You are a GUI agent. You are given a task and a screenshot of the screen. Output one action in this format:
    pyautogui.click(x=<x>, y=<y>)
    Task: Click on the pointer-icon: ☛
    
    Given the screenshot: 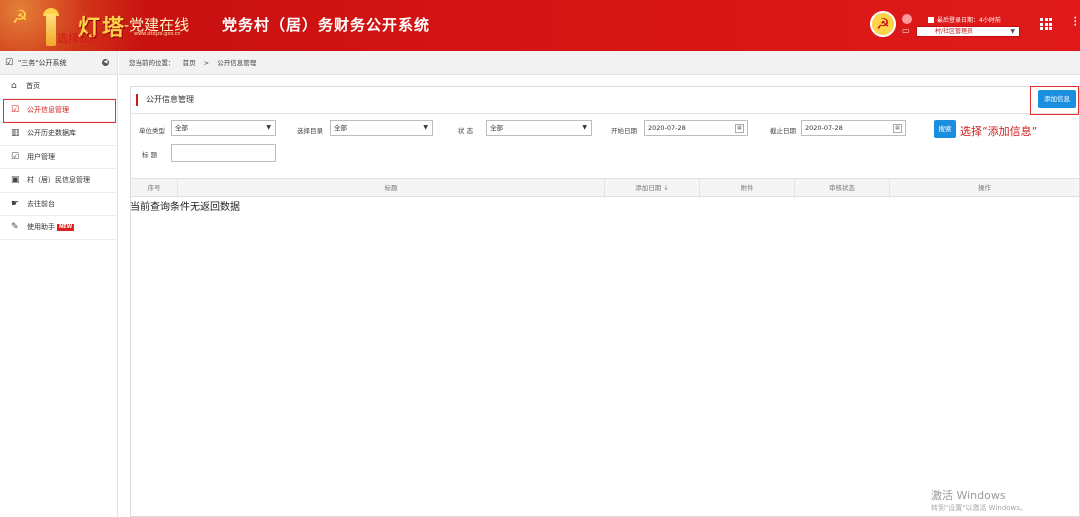 What is the action you would take?
    pyautogui.click(x=15, y=203)
    